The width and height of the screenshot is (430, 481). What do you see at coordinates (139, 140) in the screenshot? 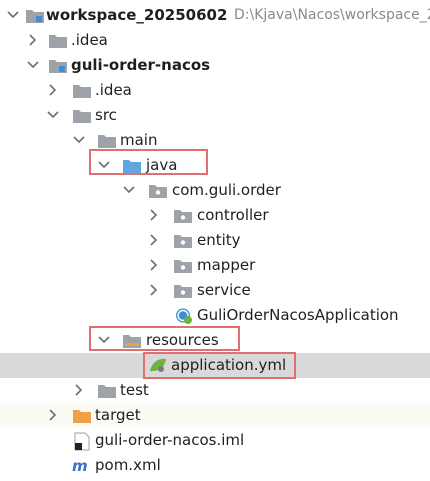
I see `main-folder-label: main` at bounding box center [139, 140].